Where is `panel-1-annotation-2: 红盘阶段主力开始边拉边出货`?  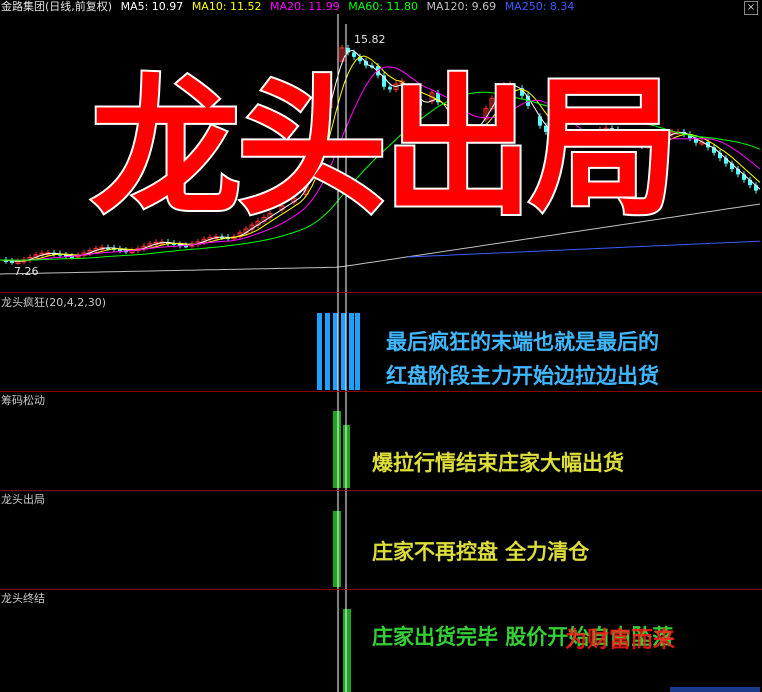 panel-1-annotation-2: 红盘阶段主力开始边拉边出货 is located at coordinates (522, 376).